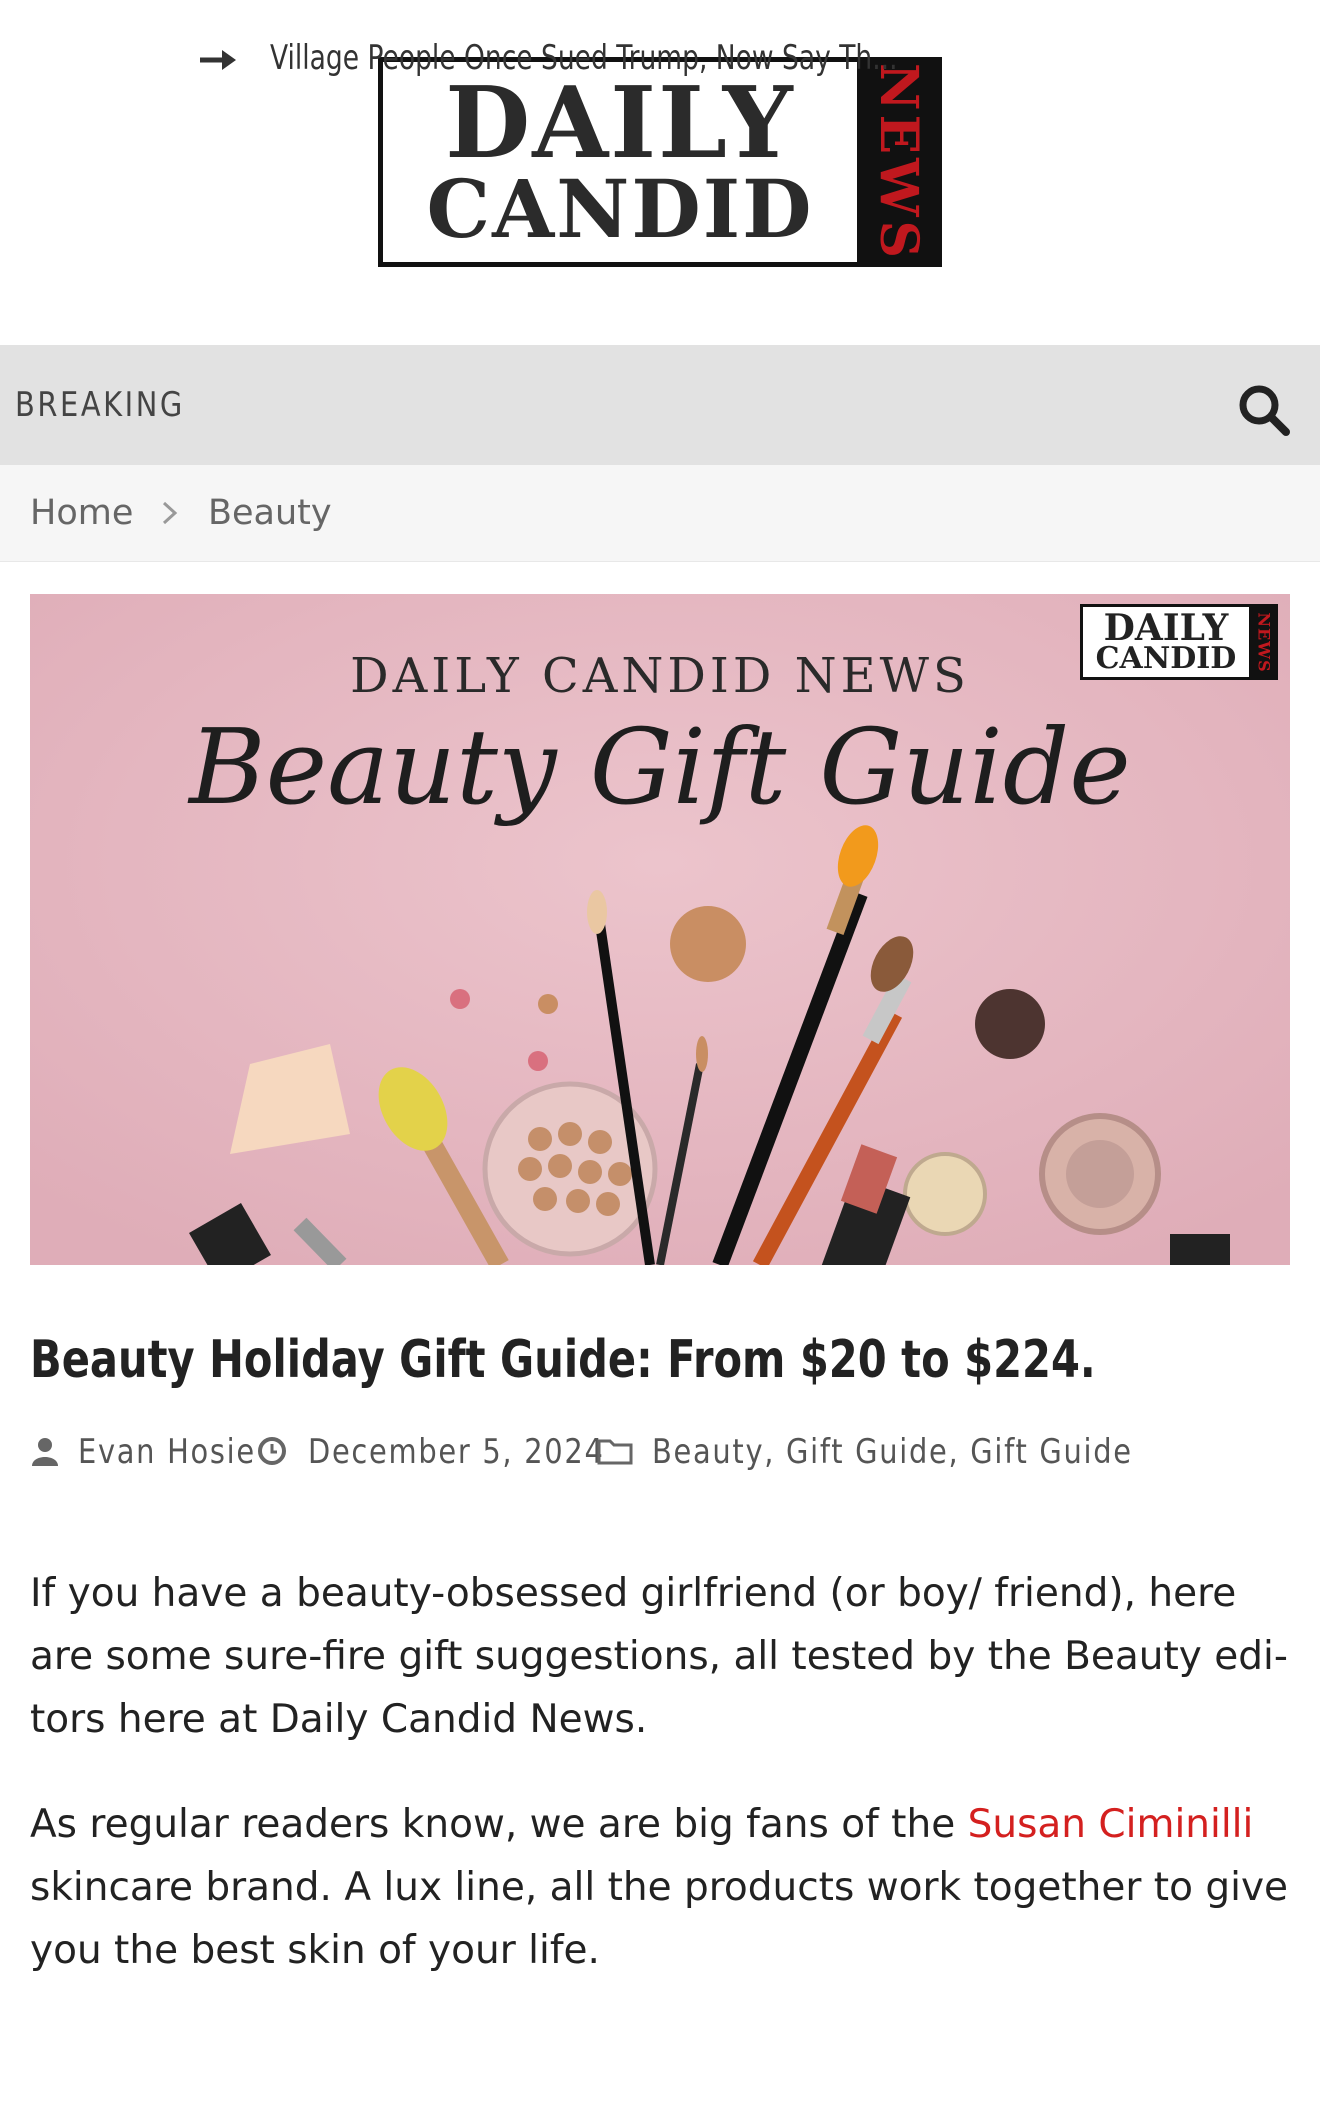  Describe the element at coordinates (660, 513) in the screenshot. I see `breadcrumb: Home Beauty` at that location.